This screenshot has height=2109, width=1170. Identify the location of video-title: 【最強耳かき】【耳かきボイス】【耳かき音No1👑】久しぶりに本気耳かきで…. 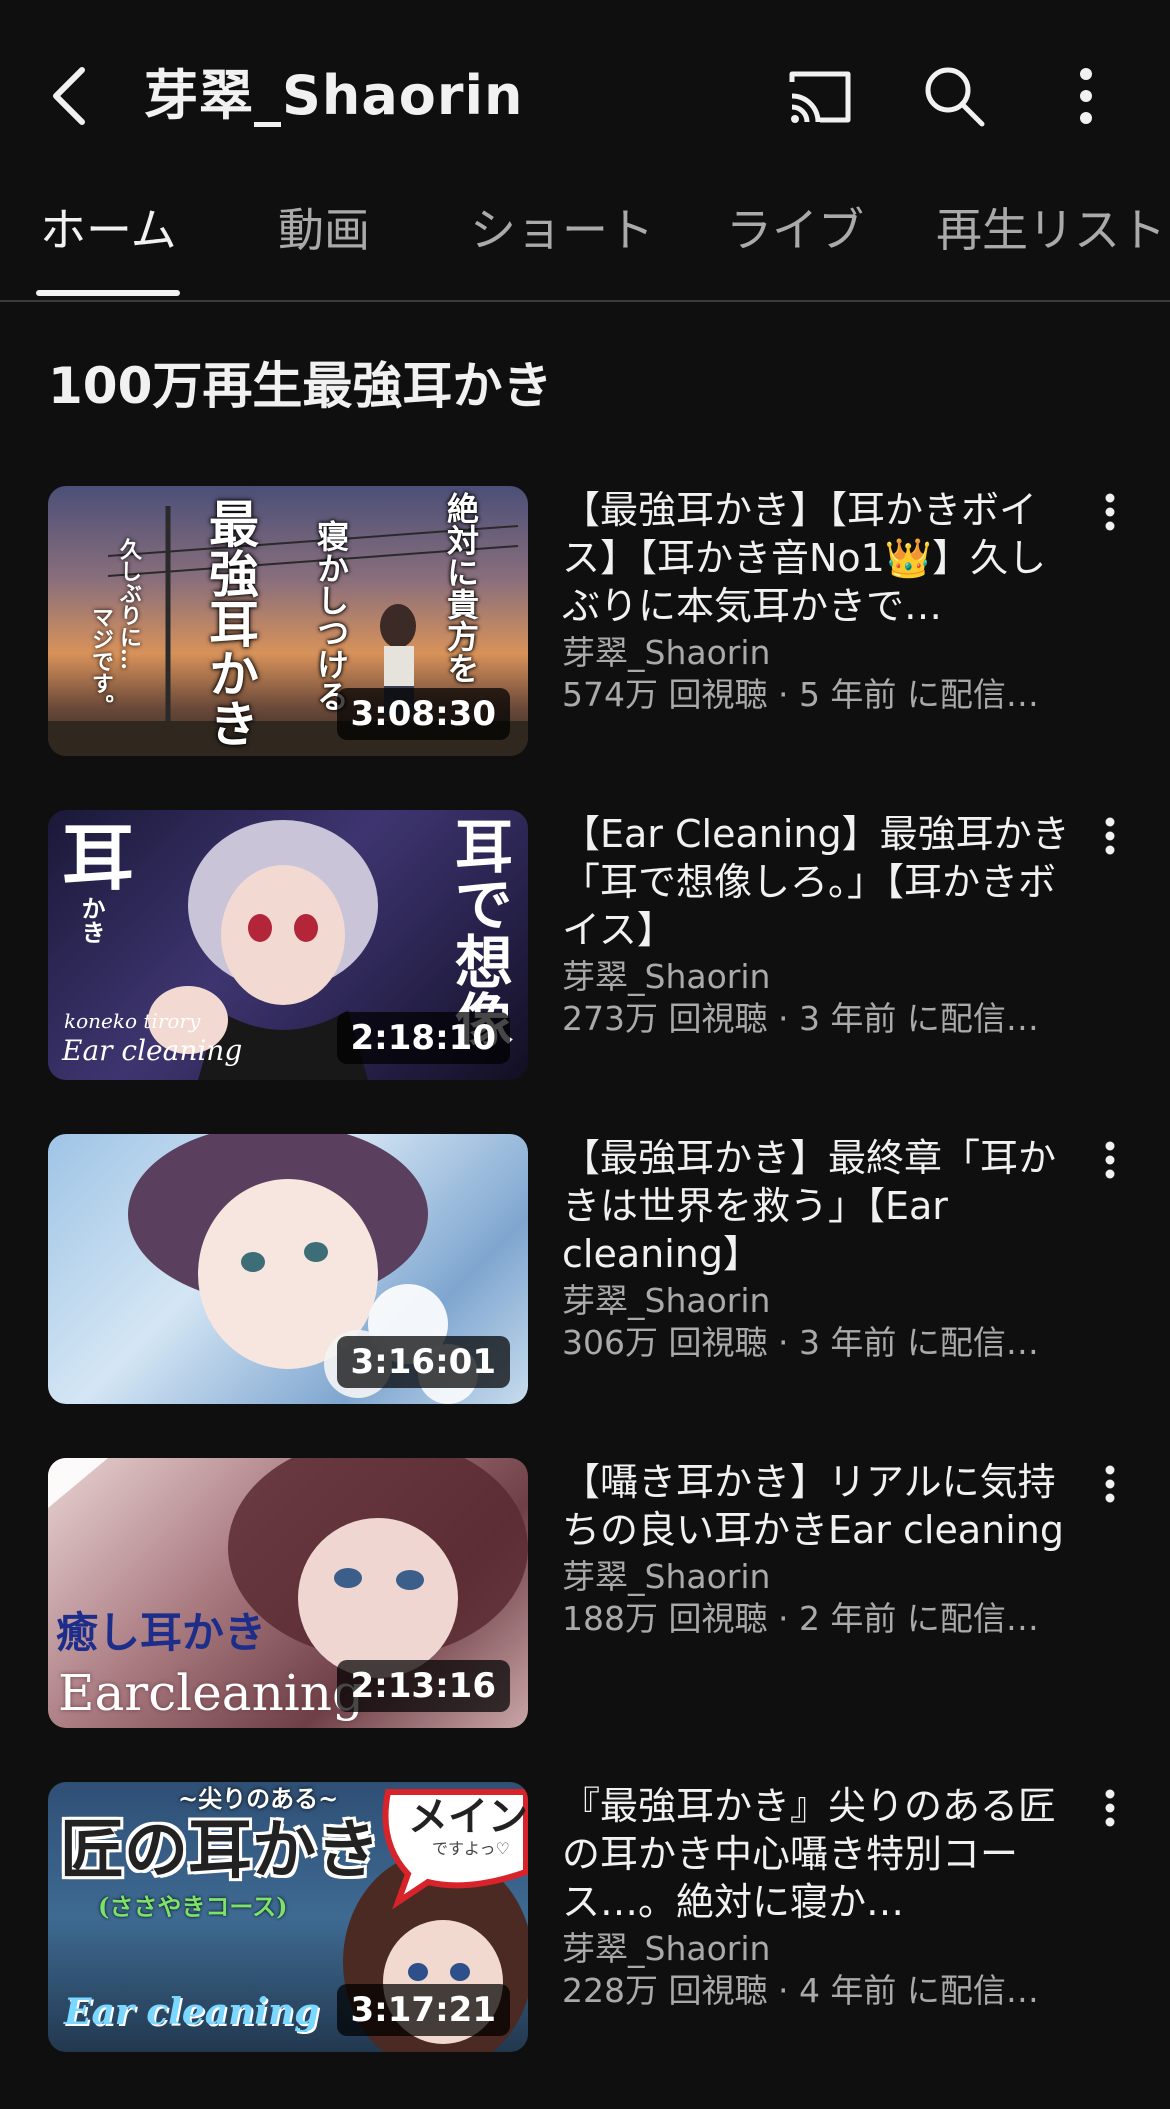
(822, 558).